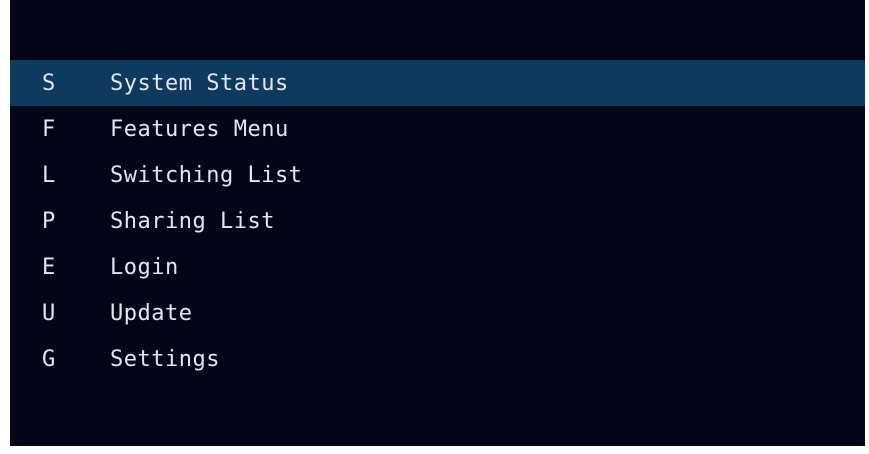  What do you see at coordinates (49, 129) in the screenshot?
I see `menu-item-hotkey: F` at bounding box center [49, 129].